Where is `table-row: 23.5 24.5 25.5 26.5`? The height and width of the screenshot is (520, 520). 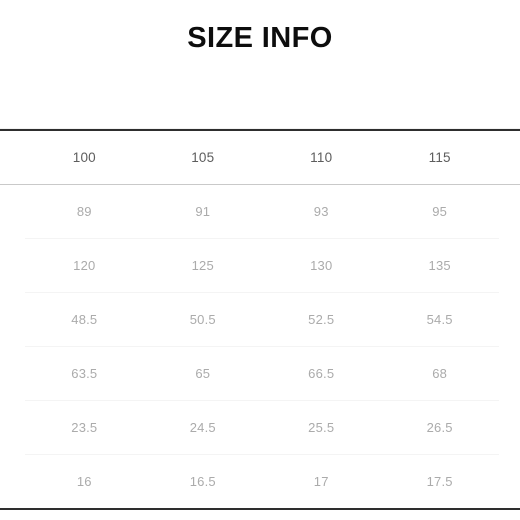
table-row: 23.5 24.5 25.5 26.5 is located at coordinates (260, 427).